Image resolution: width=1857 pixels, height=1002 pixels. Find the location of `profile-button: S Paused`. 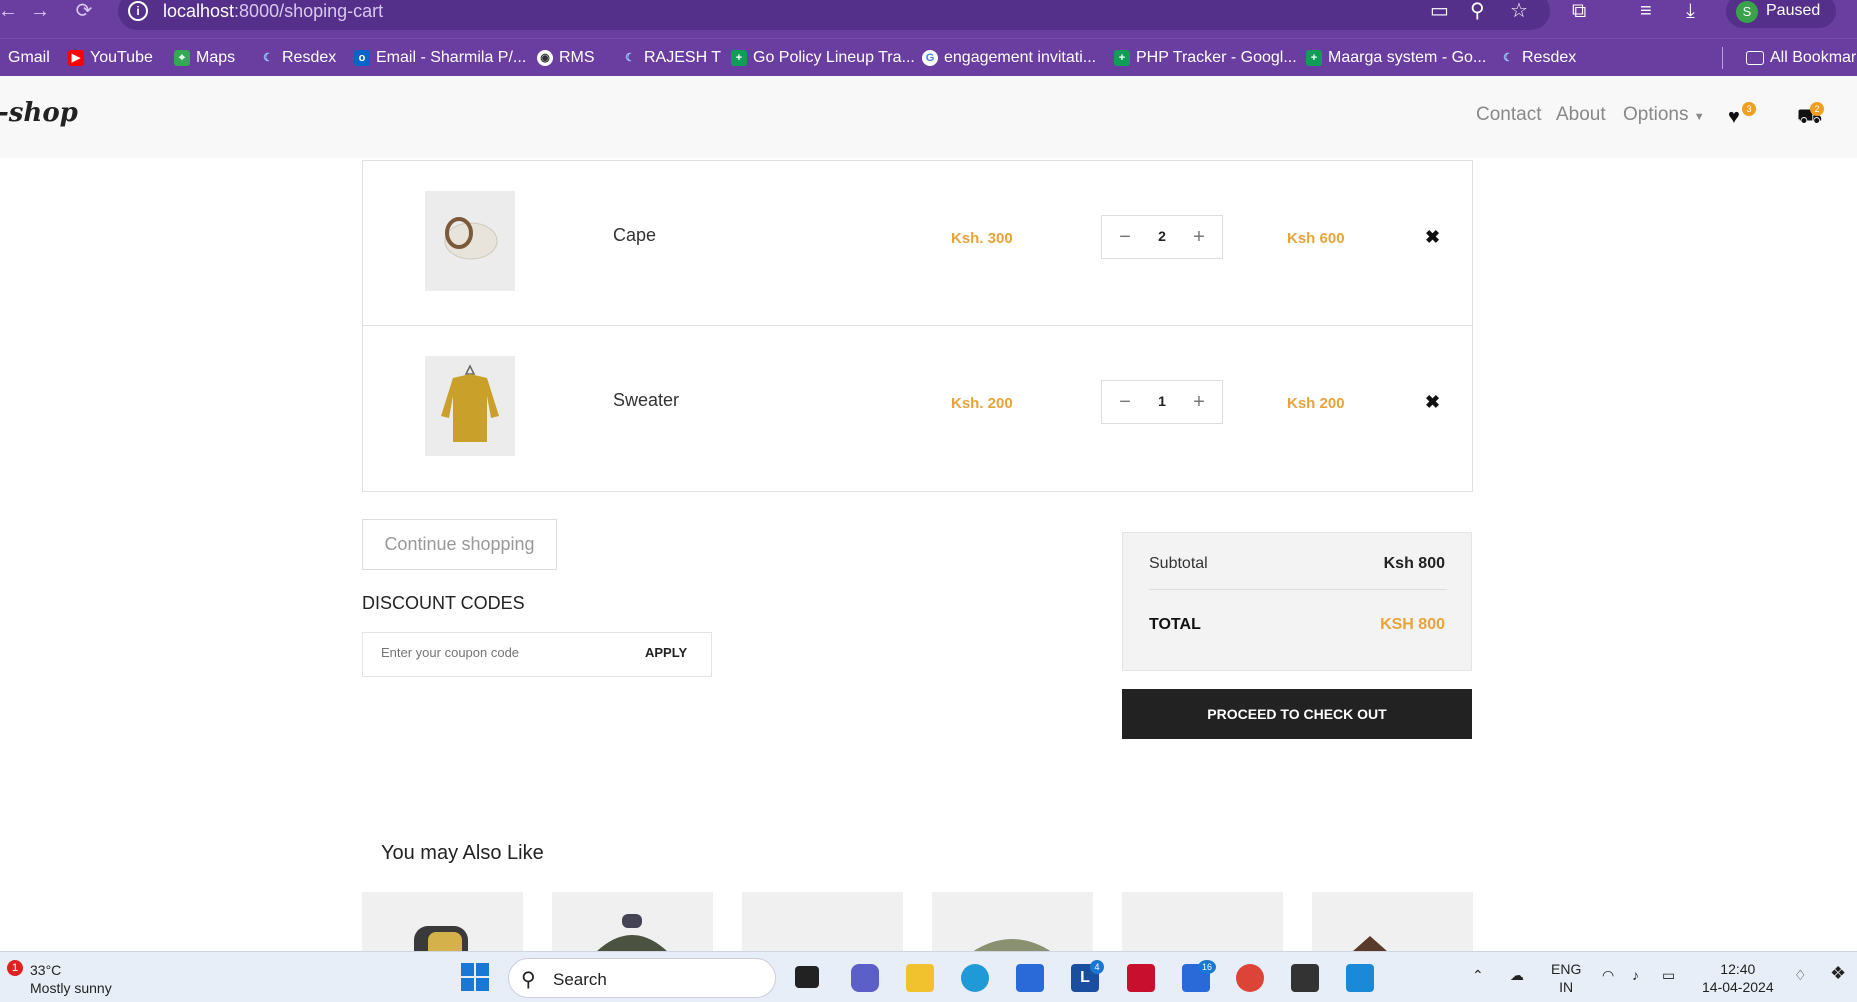

profile-button: S Paused is located at coordinates (1781, 14).